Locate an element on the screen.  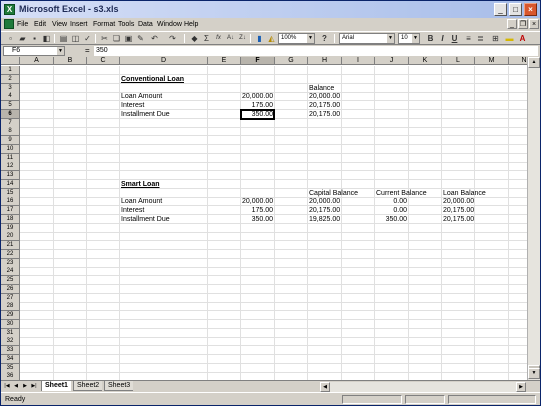
next-sheet-icon: ▶ is located at coordinates (25, 386).